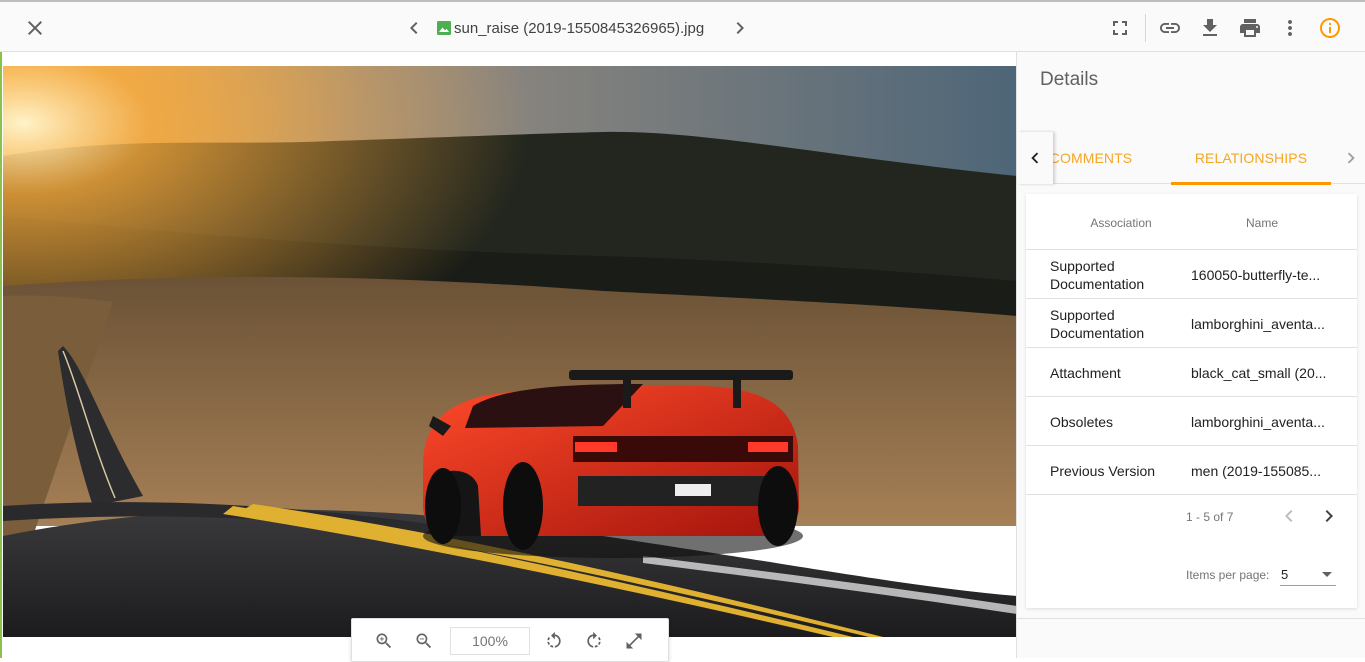 Image resolution: width=1365 pixels, height=662 pixels. I want to click on rotate-left-icon, so click(554, 639).